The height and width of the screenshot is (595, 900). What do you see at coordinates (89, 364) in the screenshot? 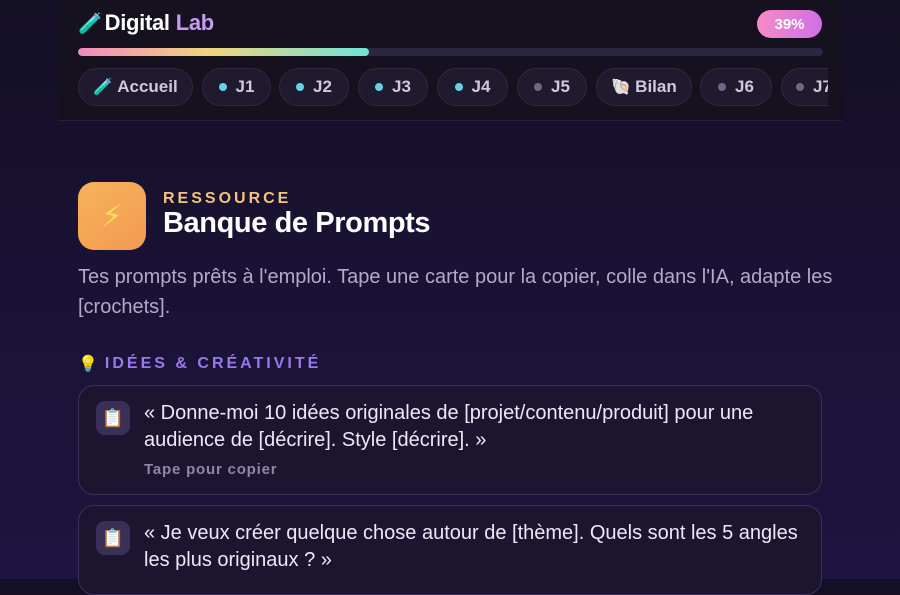
I see `lightbulb-icon: 💡` at bounding box center [89, 364].